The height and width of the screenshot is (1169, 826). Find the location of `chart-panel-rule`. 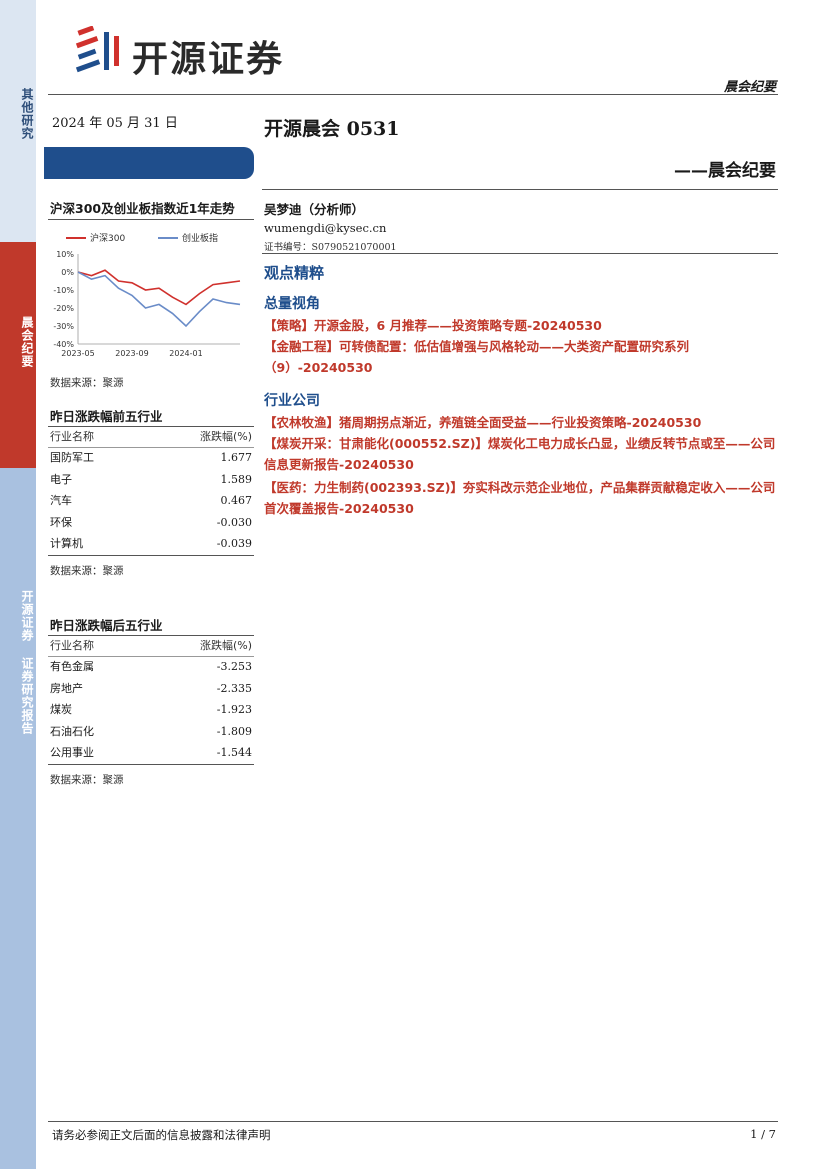

chart-panel-rule is located at coordinates (151, 219).